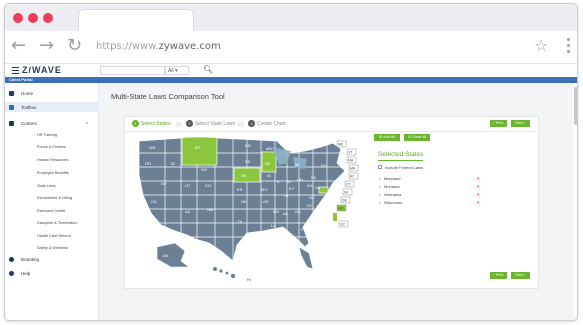 This screenshot has height=325, width=583. I want to click on close-window-dot, so click(18, 18).